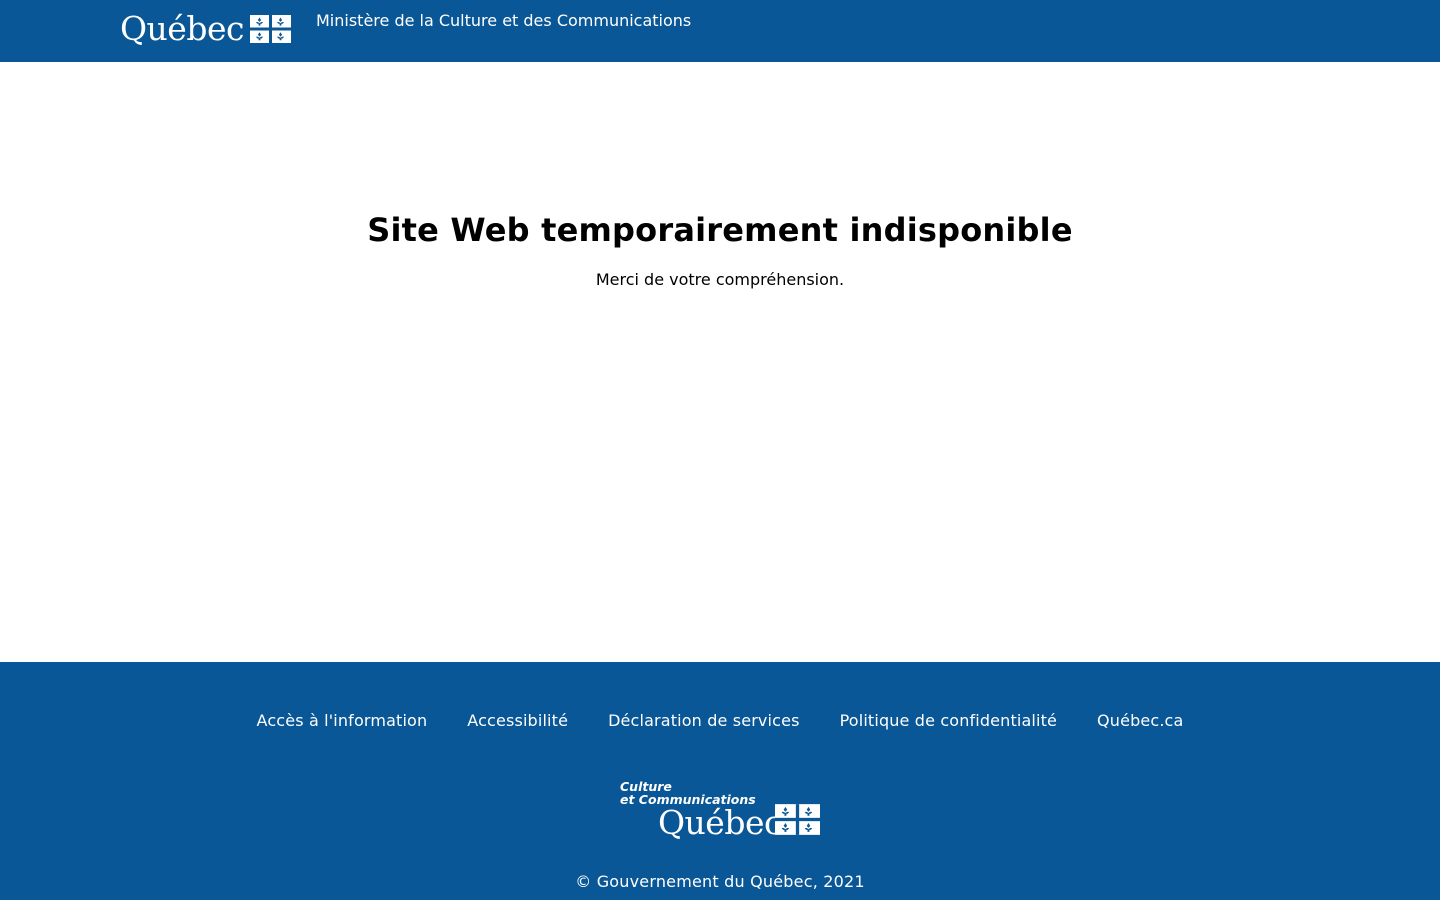 The height and width of the screenshot is (900, 1440). Describe the element at coordinates (342, 721) in the screenshot. I see `footer-link-acces-information: Accès à l'information` at that location.